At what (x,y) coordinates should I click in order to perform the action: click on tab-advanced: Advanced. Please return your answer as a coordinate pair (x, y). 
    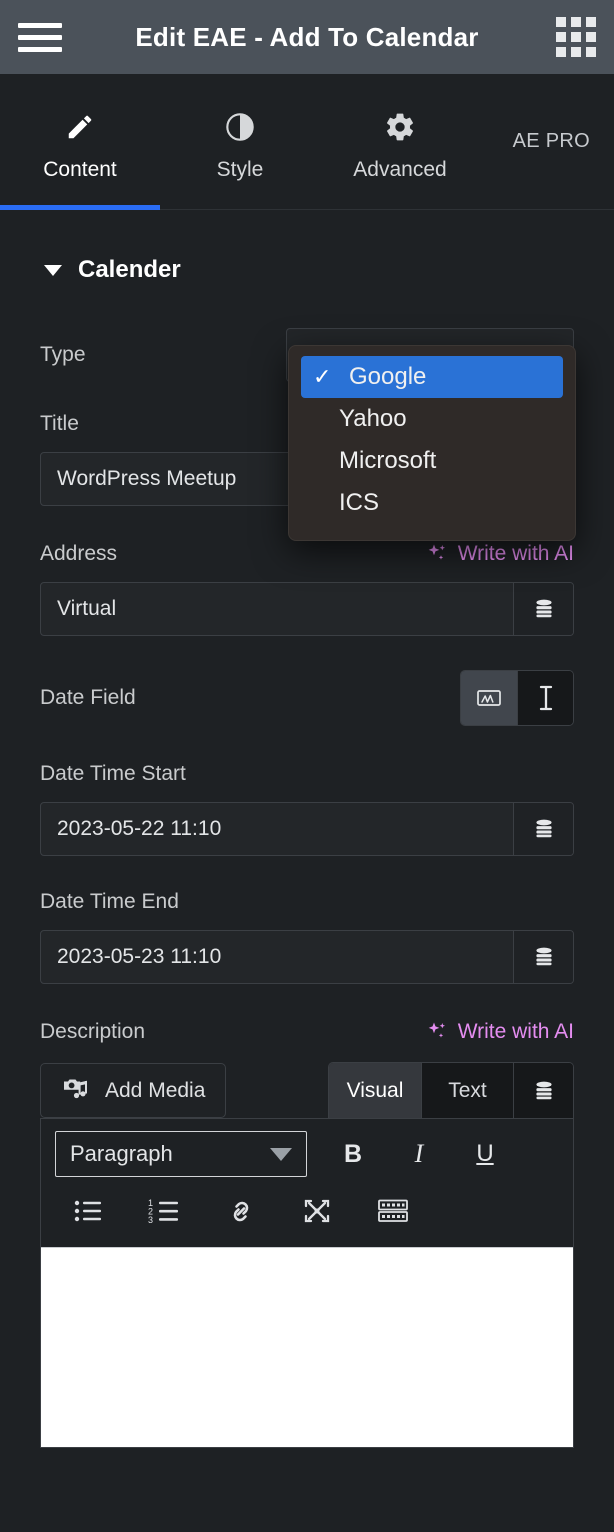
    Looking at the image, I should click on (400, 141).